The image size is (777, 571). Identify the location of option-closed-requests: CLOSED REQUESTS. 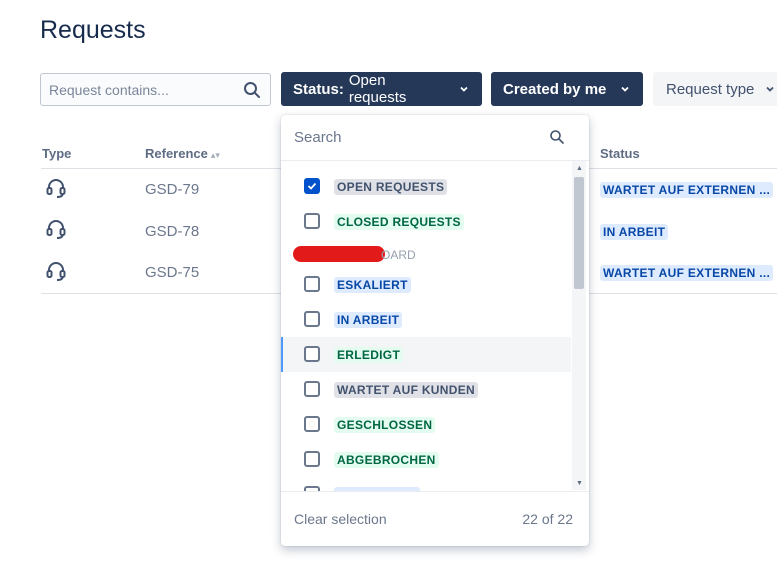
(426, 221).